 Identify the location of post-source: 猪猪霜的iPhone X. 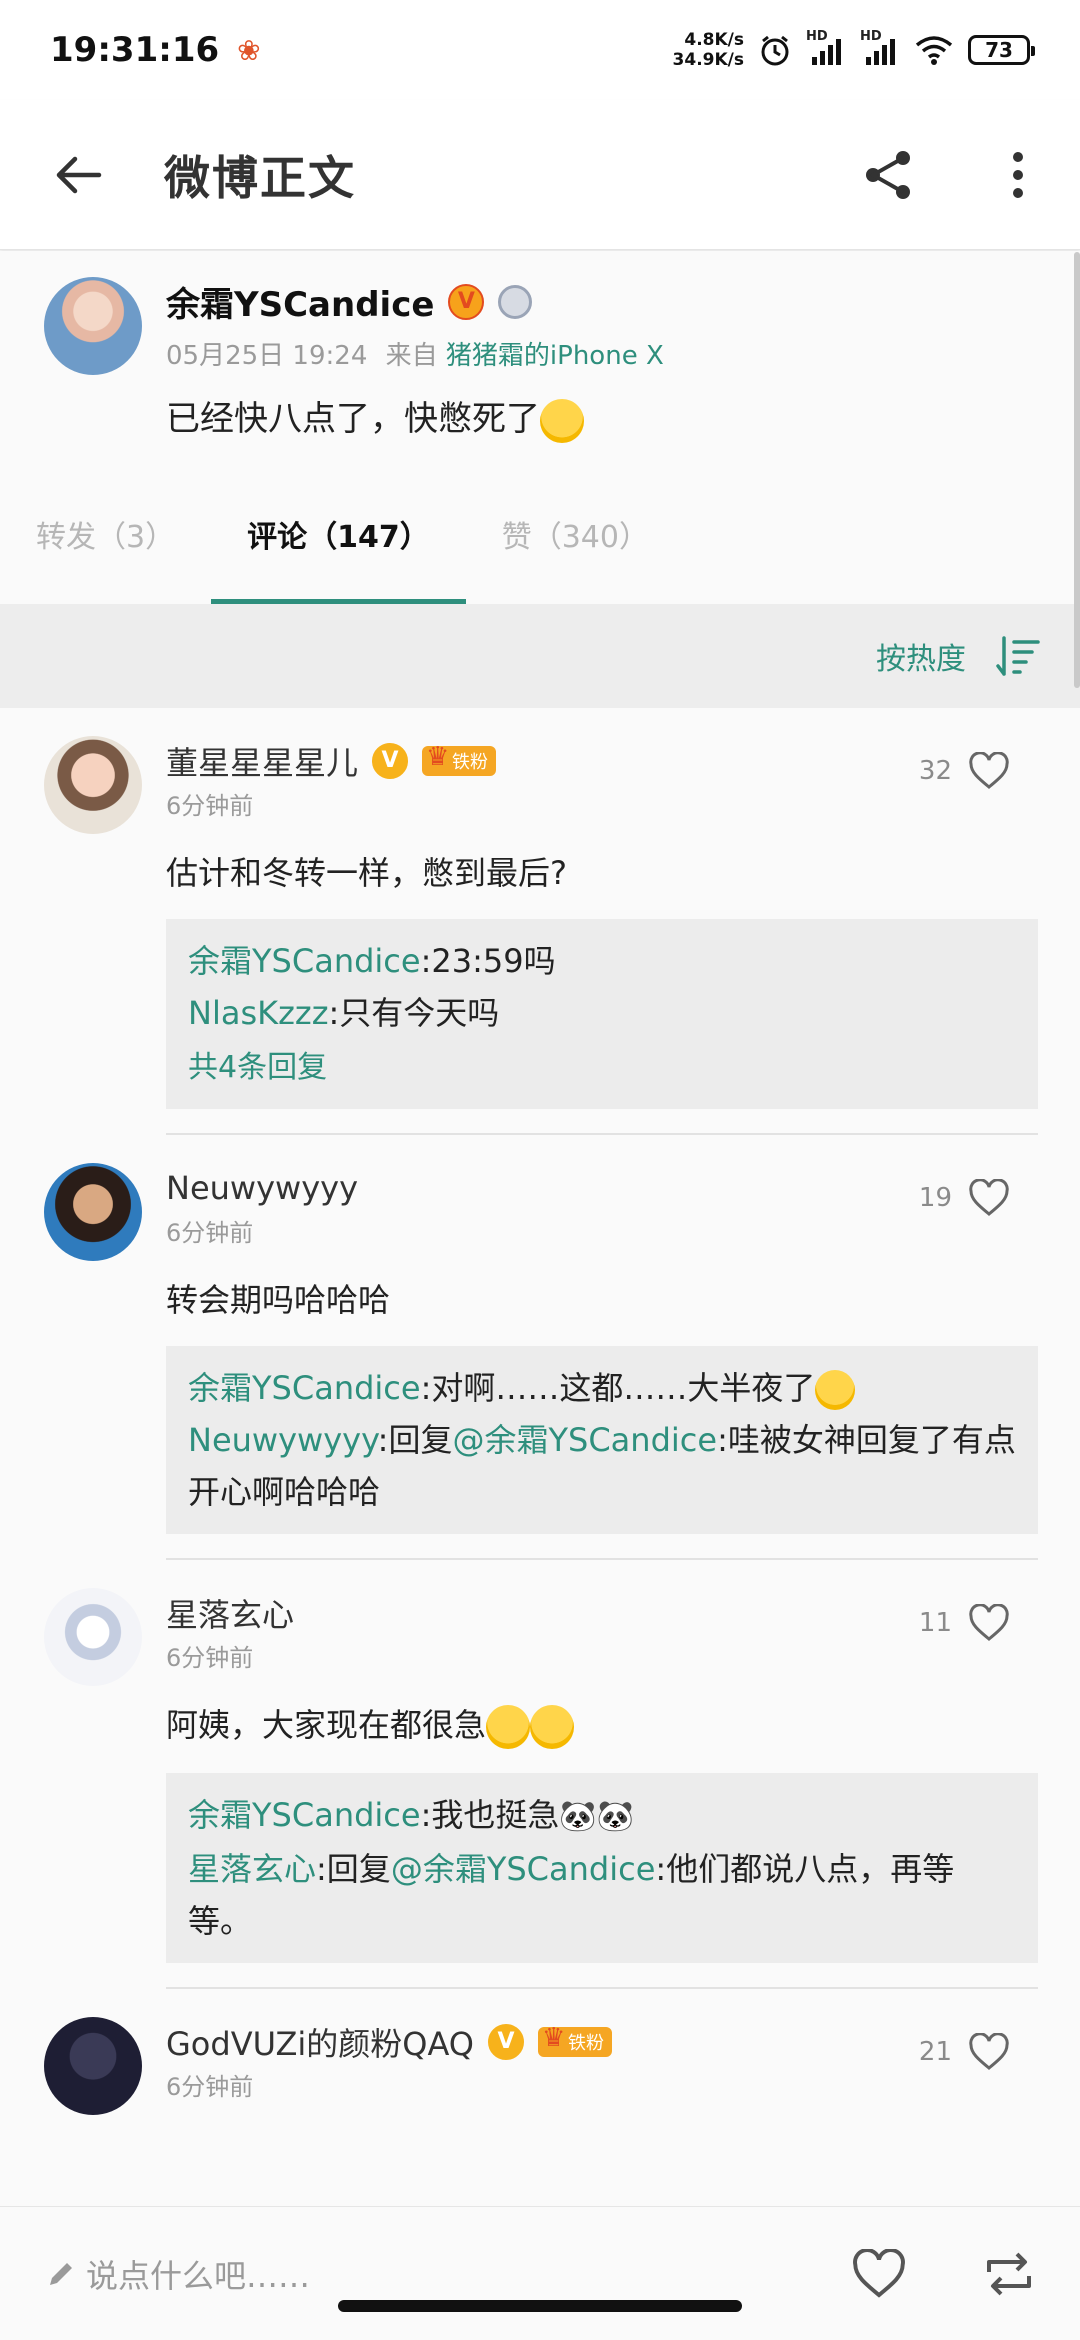
(555, 356).